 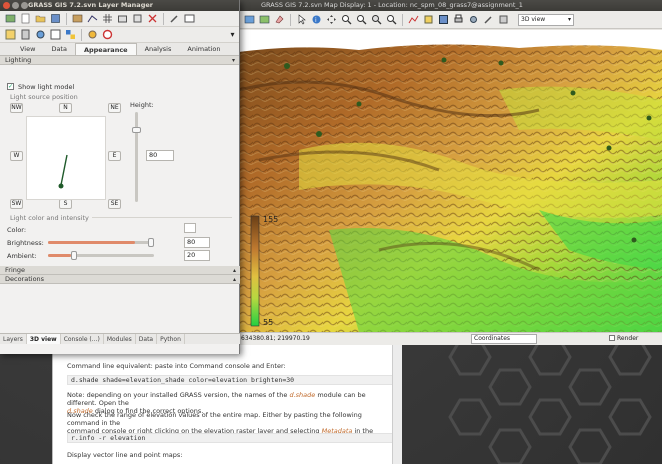 What do you see at coordinates (16, 108) in the screenshot?
I see `direction-nw-button: NW` at bounding box center [16, 108].